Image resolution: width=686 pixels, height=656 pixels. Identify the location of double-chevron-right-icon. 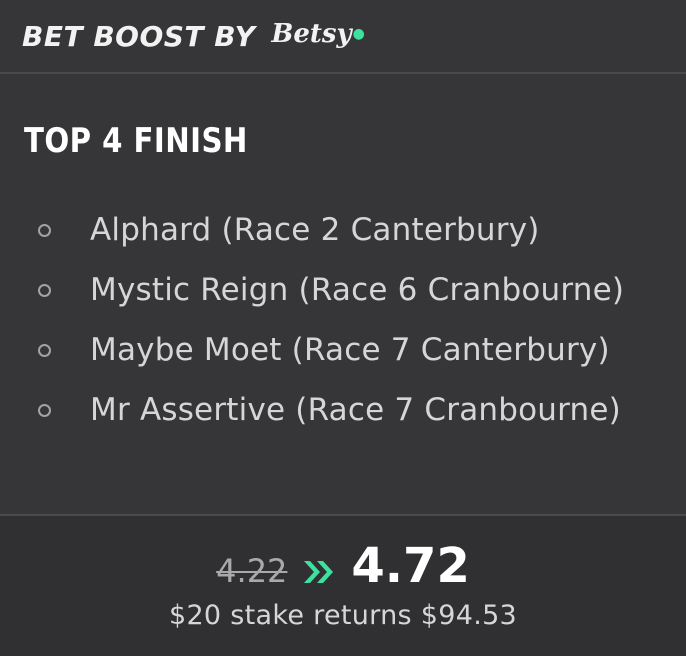
(319, 572).